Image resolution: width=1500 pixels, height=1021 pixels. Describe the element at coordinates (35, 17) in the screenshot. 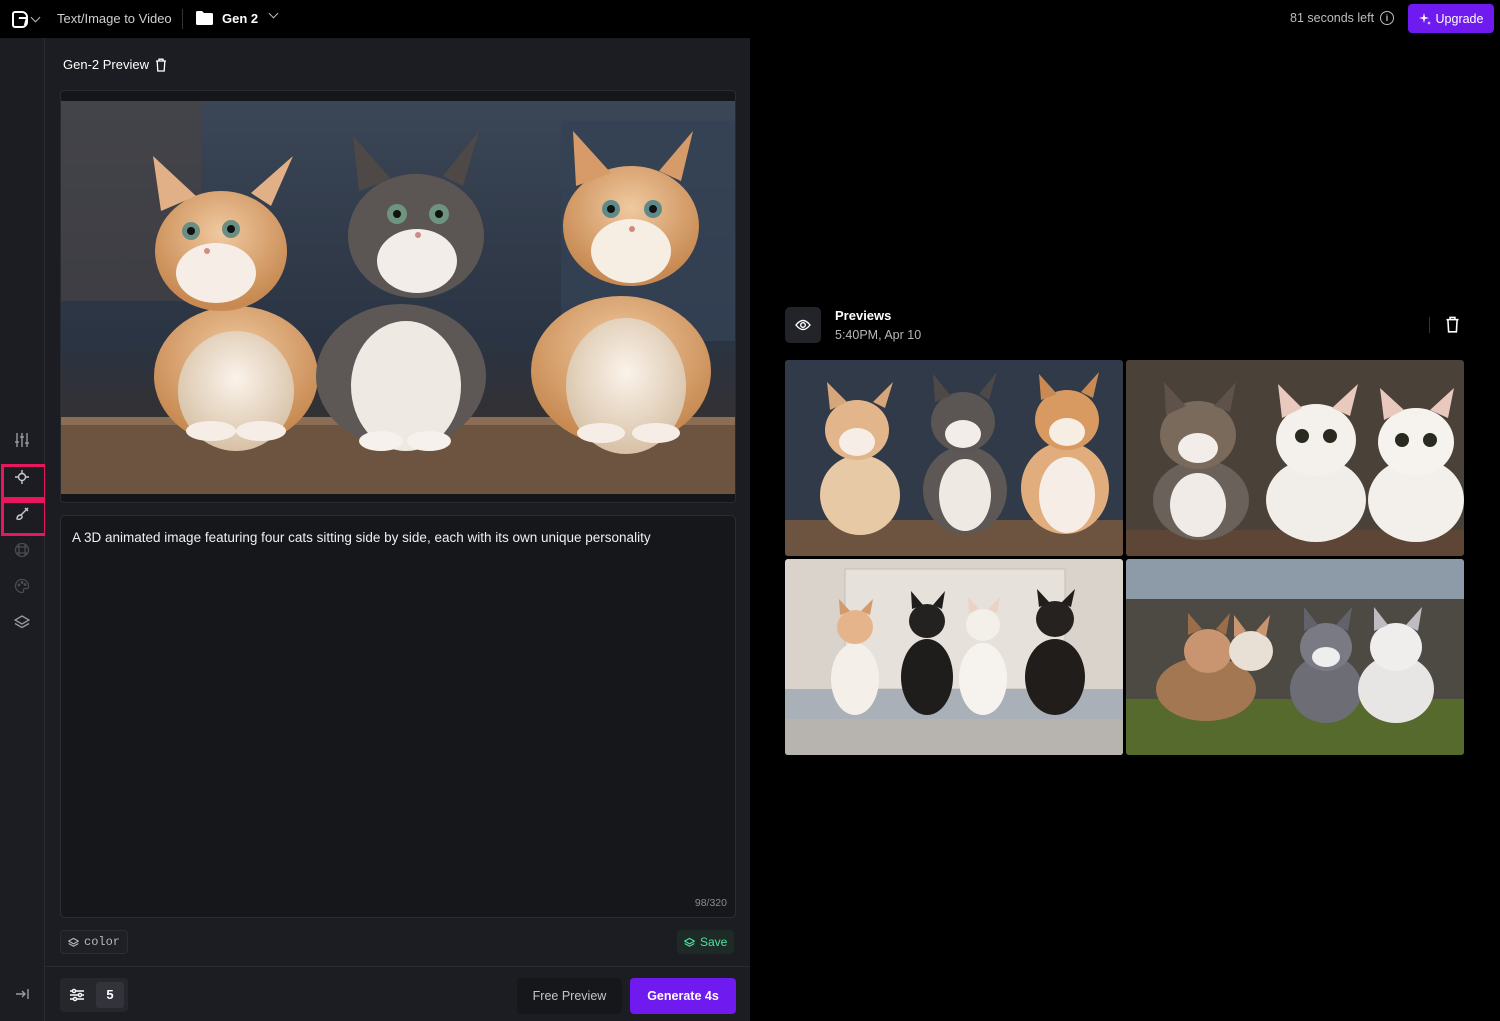

I see `chevron-down-icon` at that location.